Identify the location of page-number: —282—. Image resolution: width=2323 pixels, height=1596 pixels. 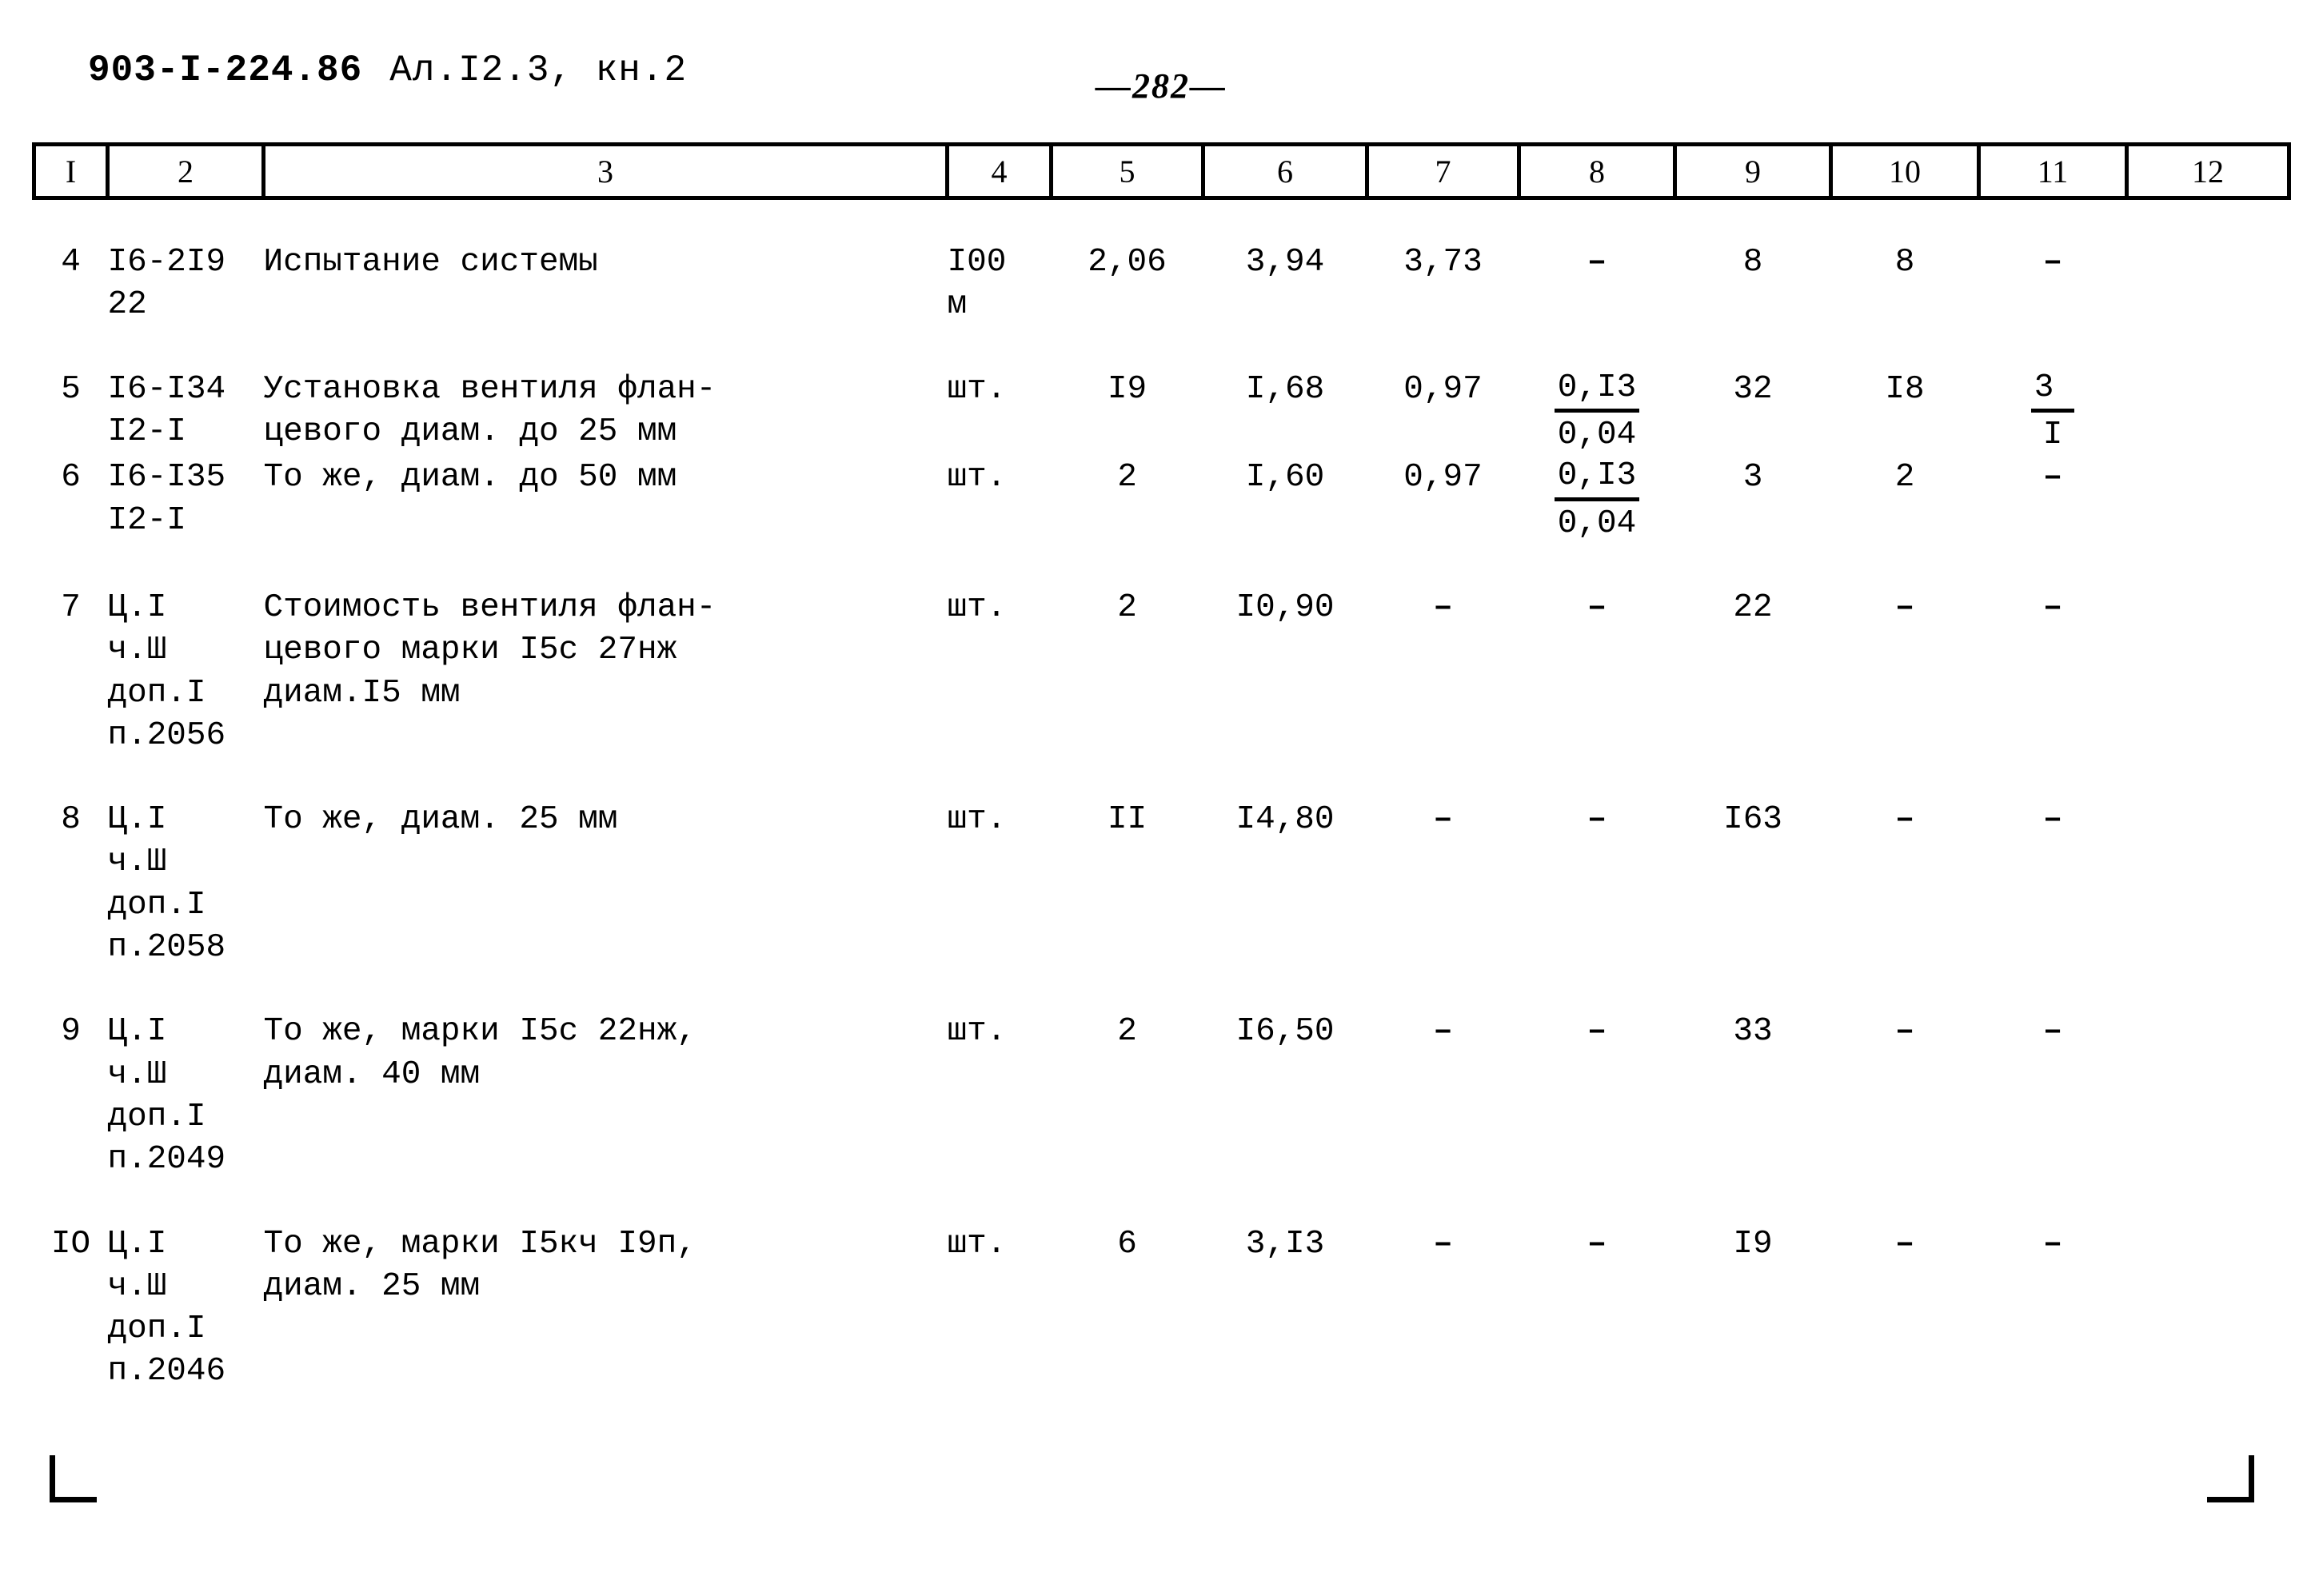
(1161, 86).